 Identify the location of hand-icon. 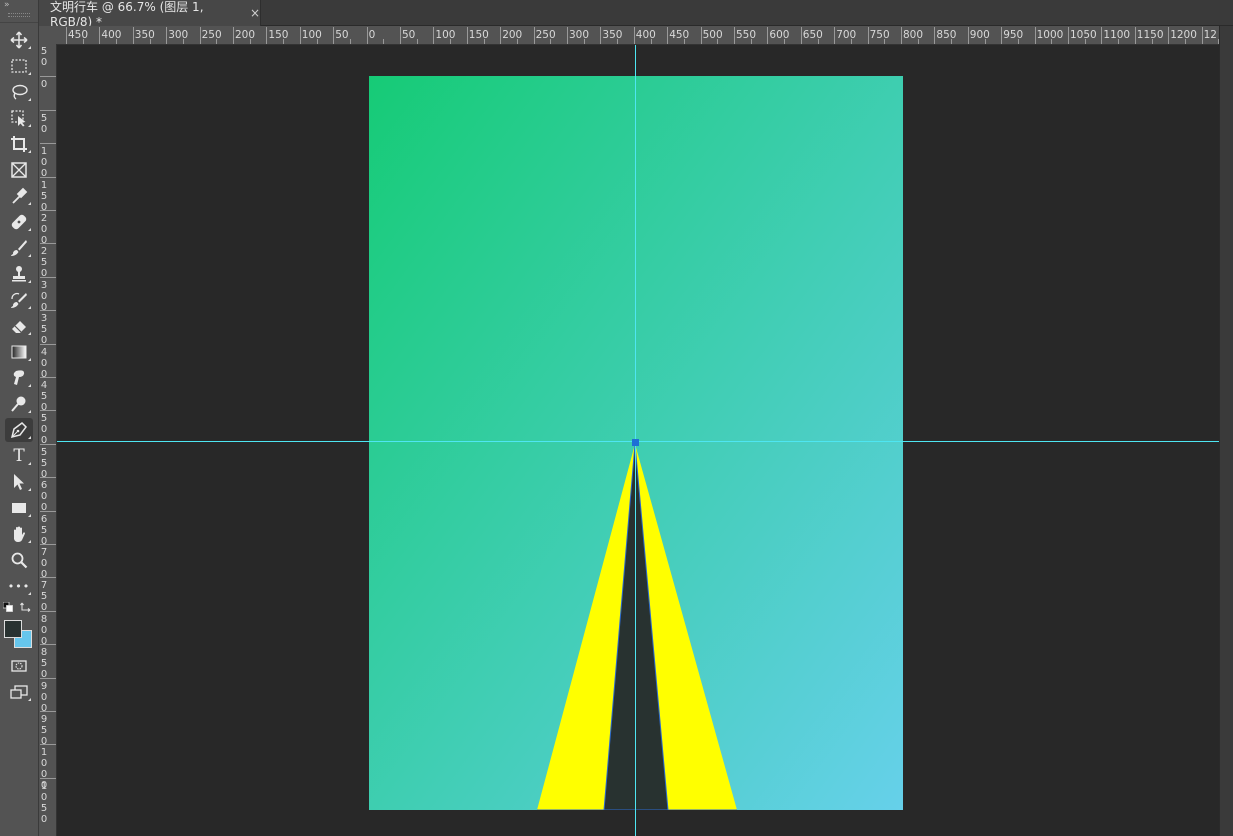
(19, 534).